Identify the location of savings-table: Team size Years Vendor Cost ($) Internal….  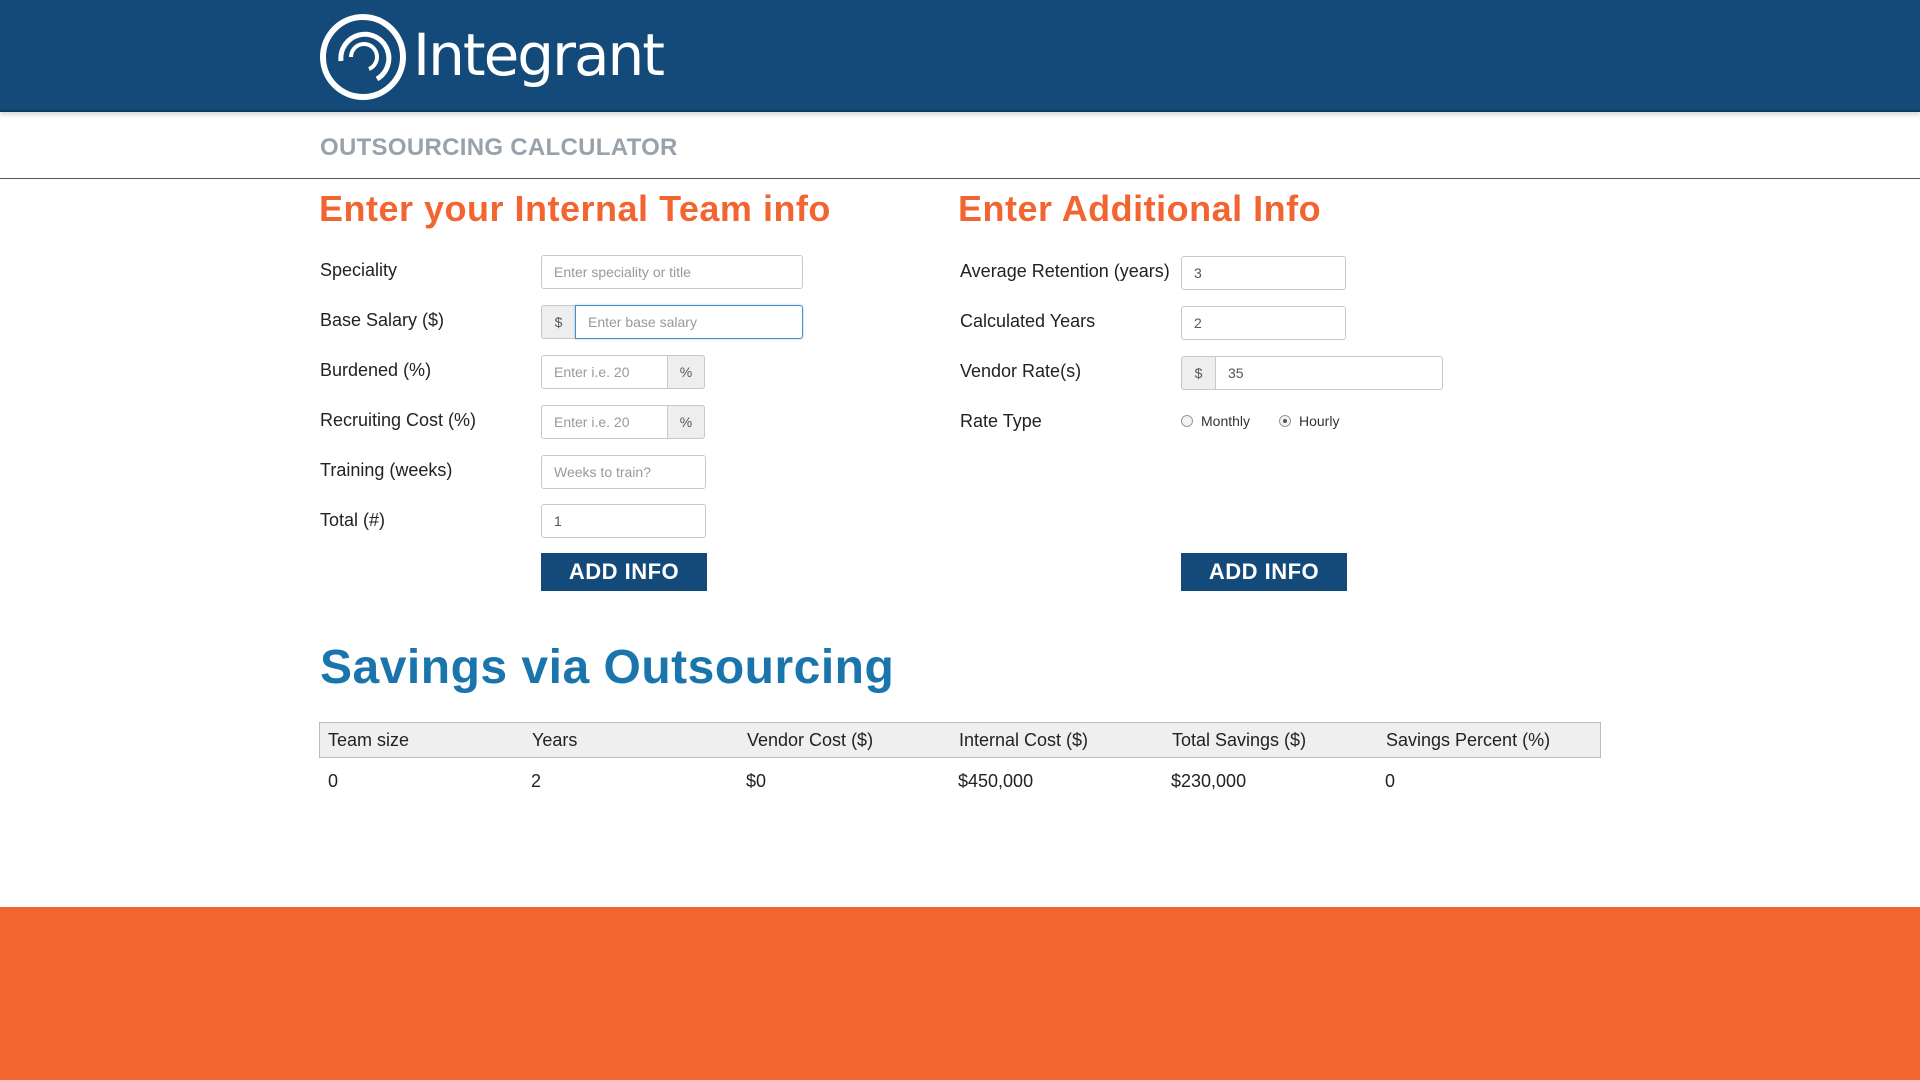
(960, 763).